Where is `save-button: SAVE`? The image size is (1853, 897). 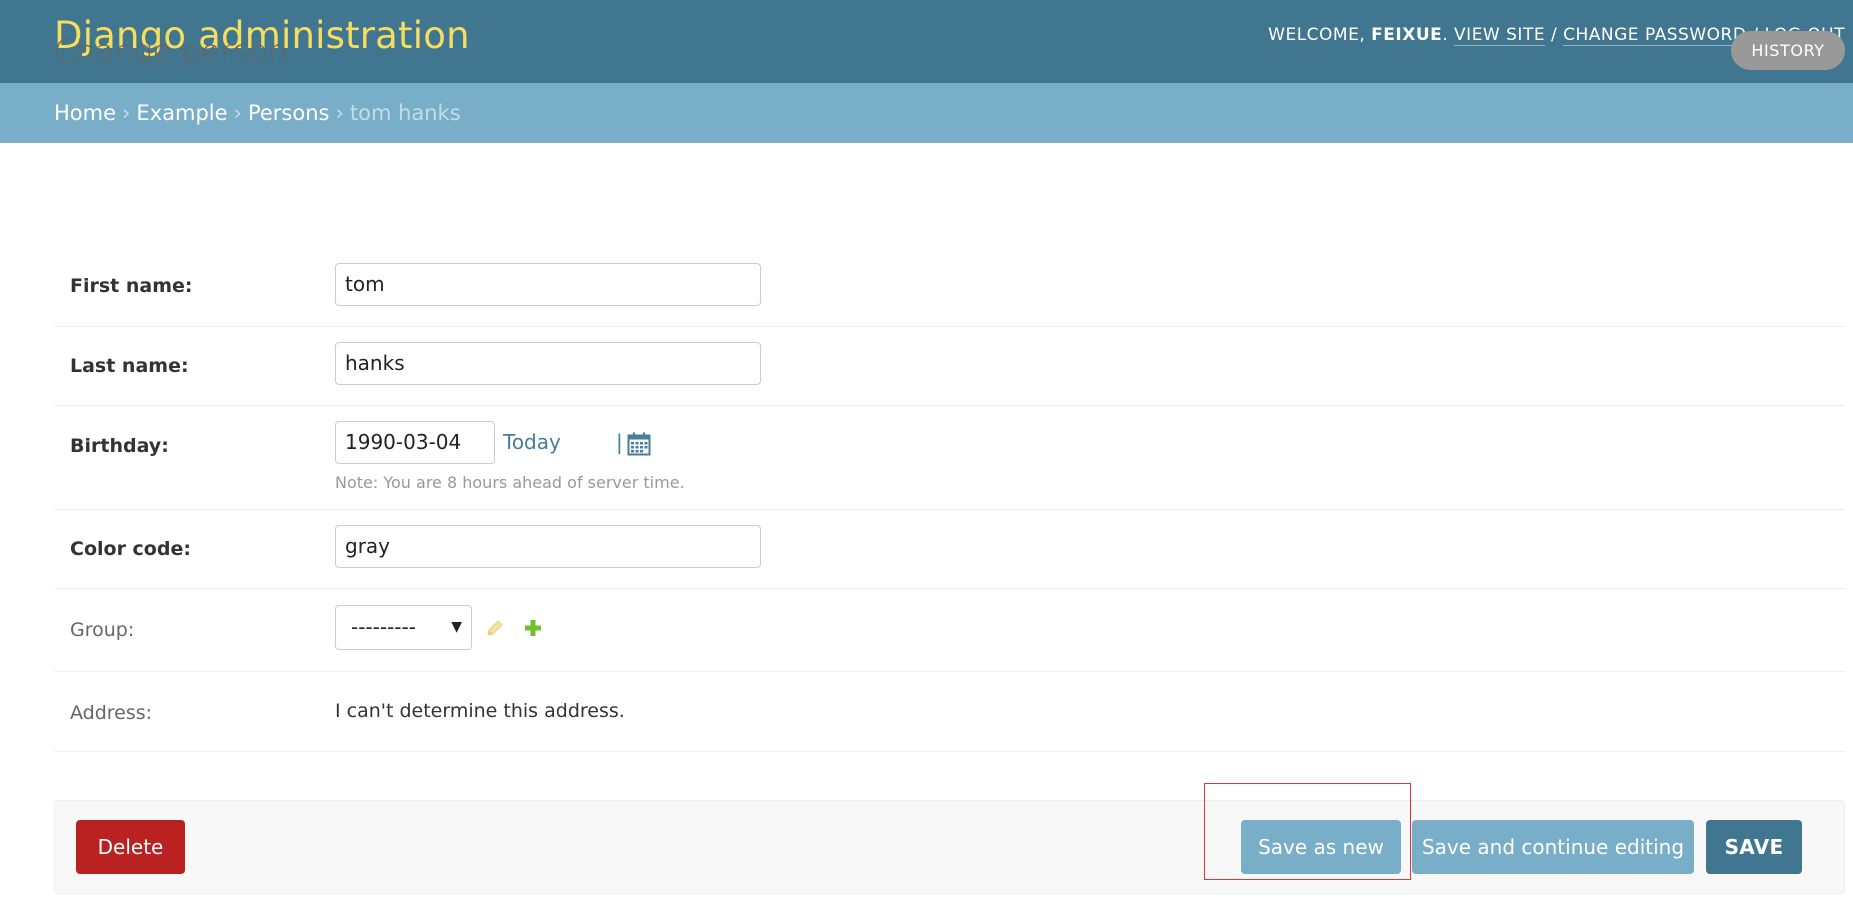
save-button: SAVE is located at coordinates (1754, 847).